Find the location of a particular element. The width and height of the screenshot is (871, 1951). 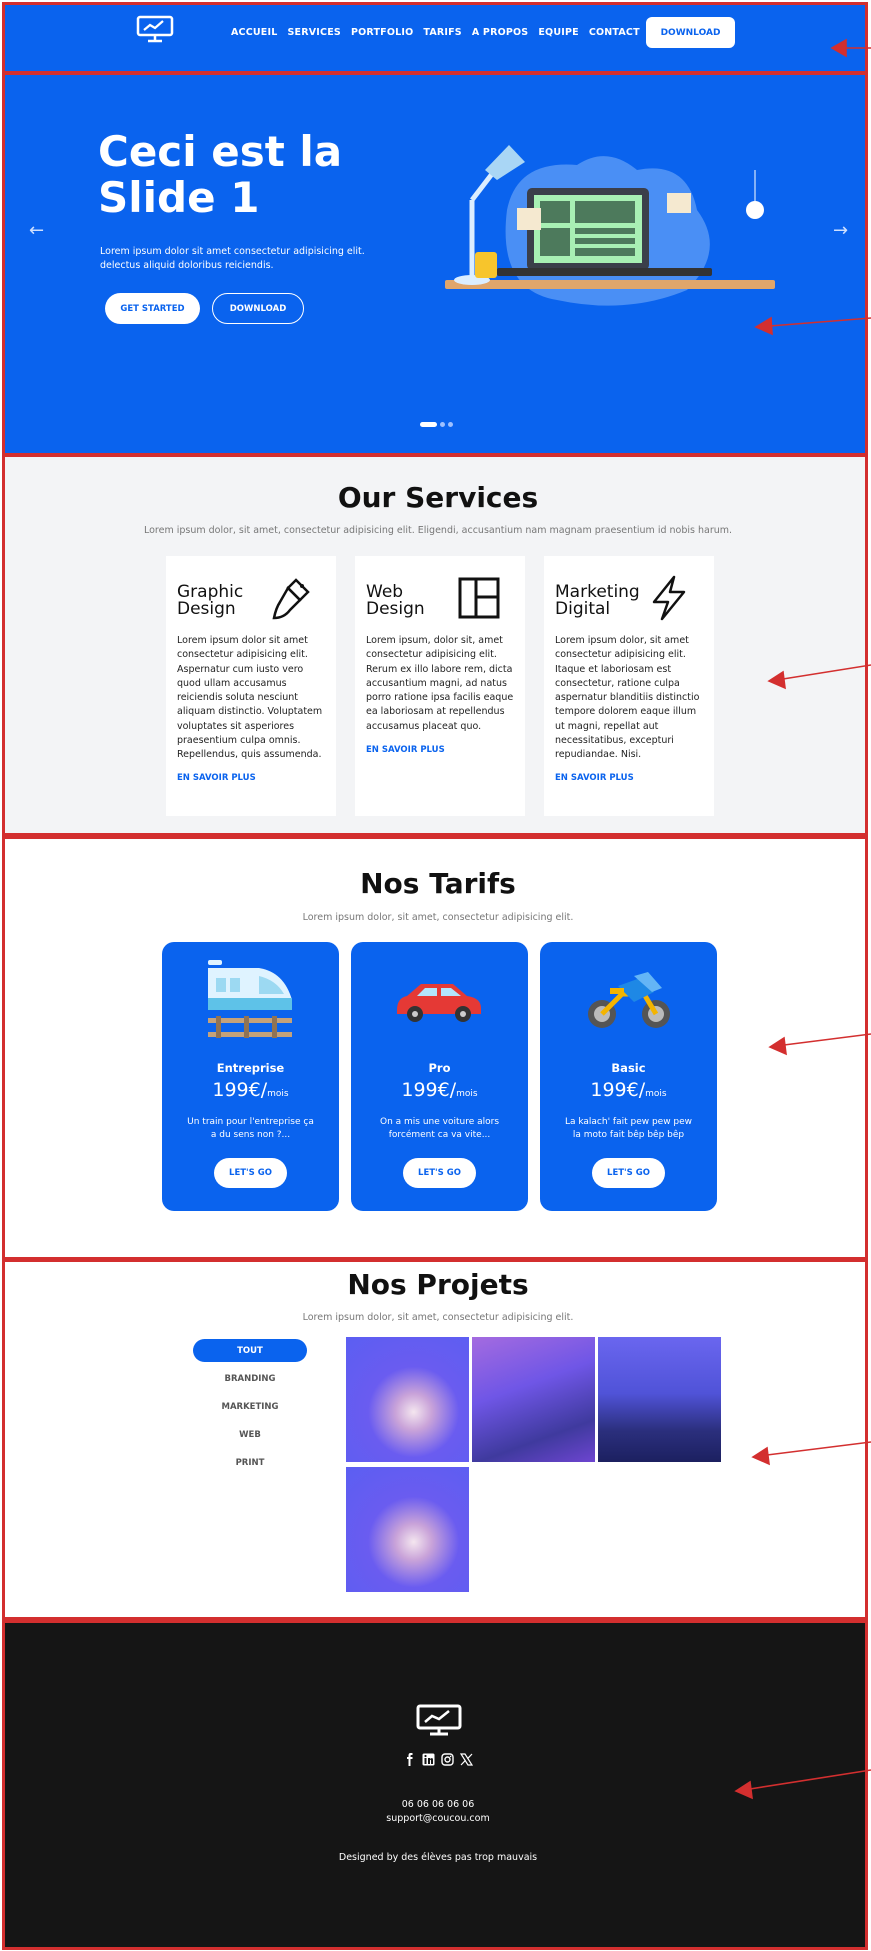

service-title: Graphic Design is located at coordinates (210, 600).